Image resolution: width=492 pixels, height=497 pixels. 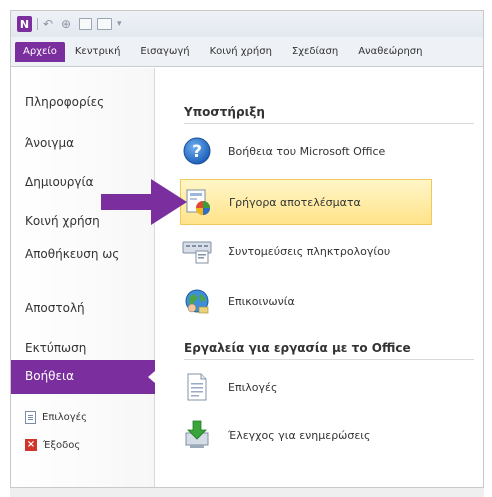 What do you see at coordinates (241, 52) in the screenshot?
I see `tab-share: Κοινή χρήση` at bounding box center [241, 52].